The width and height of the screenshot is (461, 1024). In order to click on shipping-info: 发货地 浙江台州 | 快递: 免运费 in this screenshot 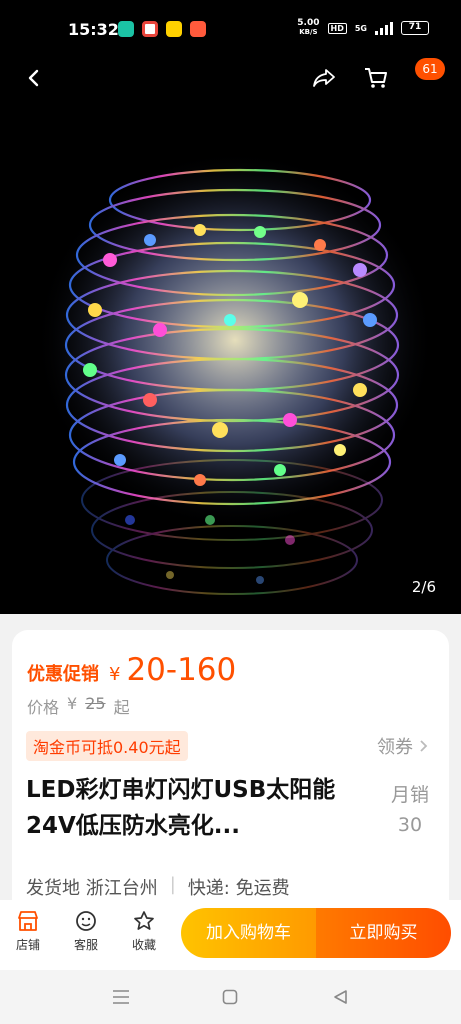, I will do `click(158, 887)`.